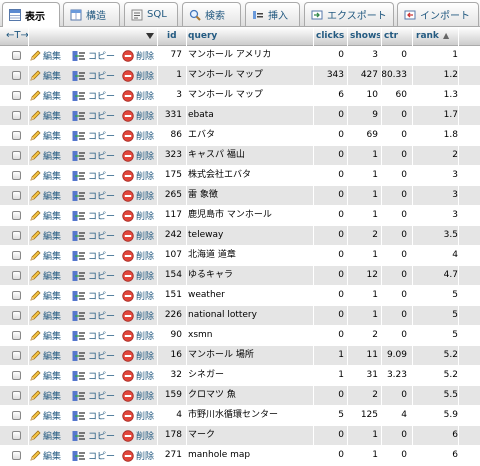 This screenshot has width=480, height=466. I want to click on tab-insert: 挿入, so click(272, 14).